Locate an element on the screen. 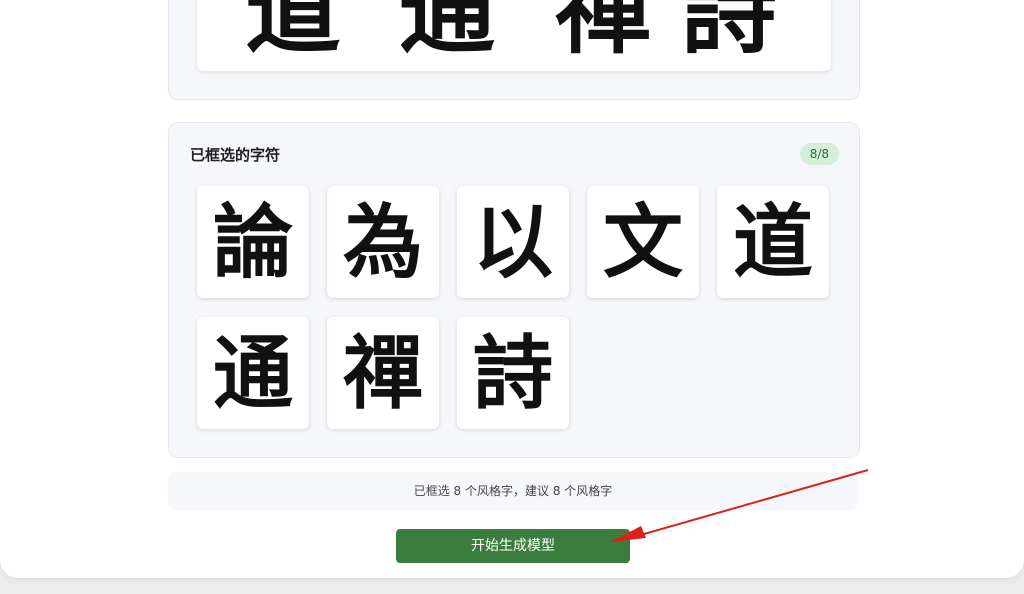  char-glyph: 道 is located at coordinates (773, 242).